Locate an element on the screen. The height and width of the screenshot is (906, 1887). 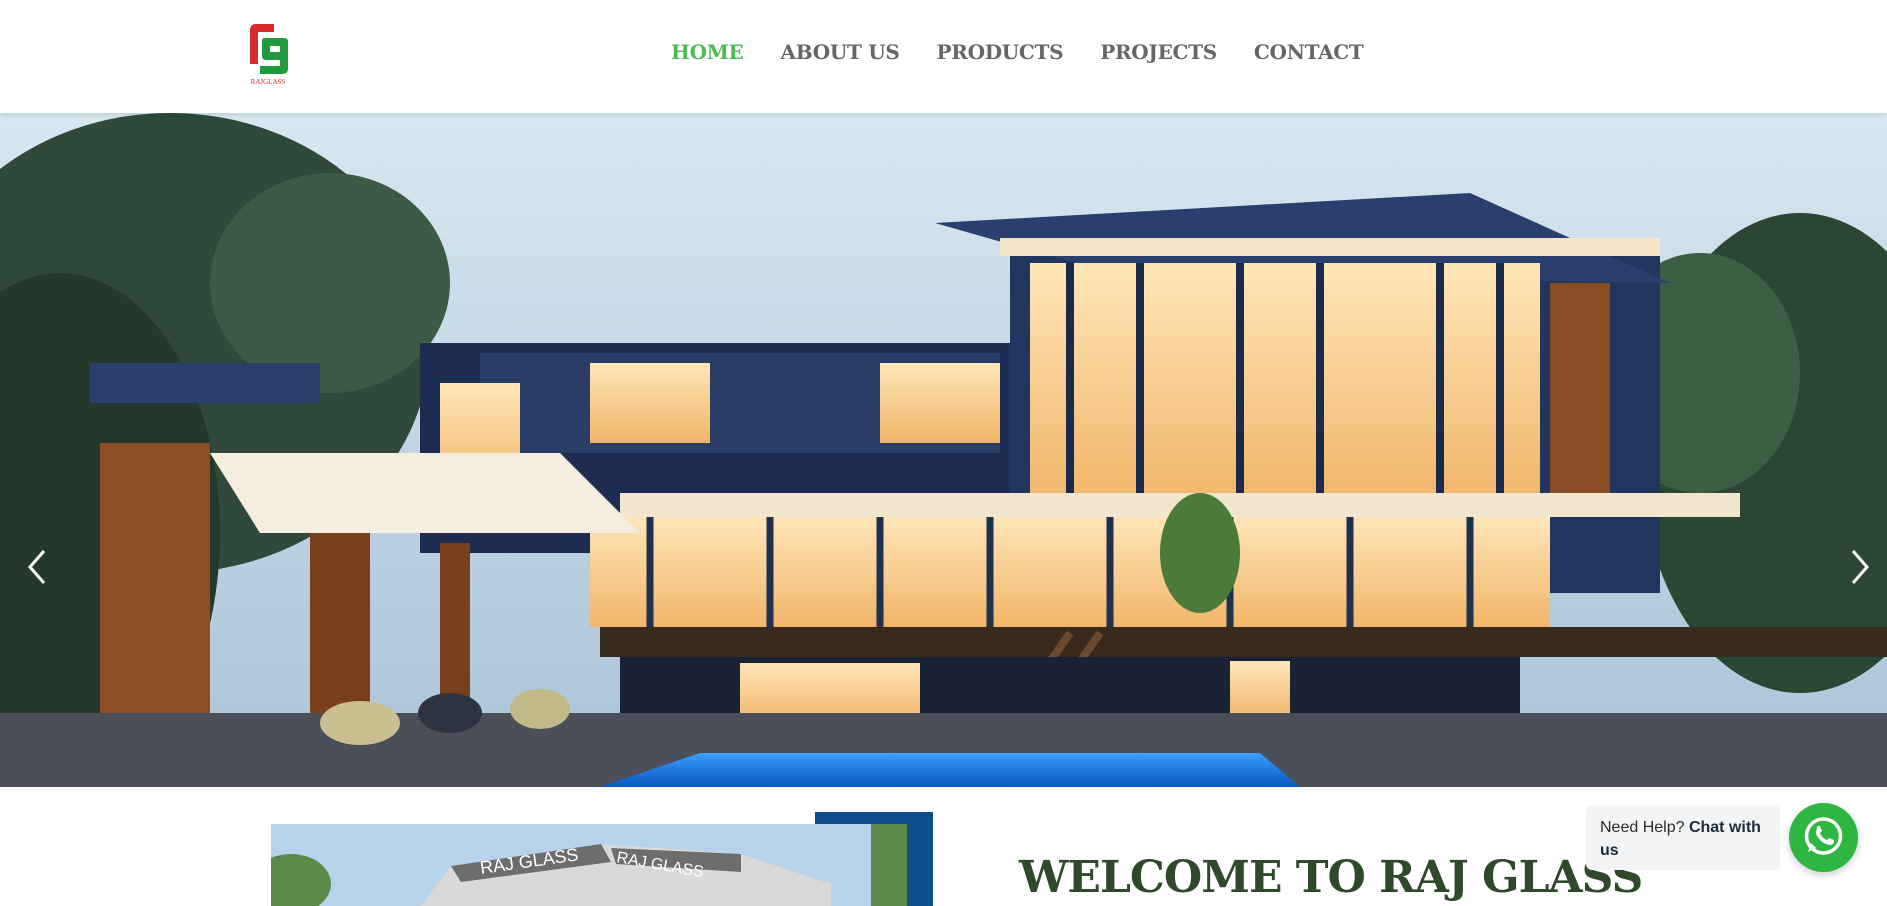
welcome-heading: WELCOME TO RAJ GLASS is located at coordinates (1331, 877).